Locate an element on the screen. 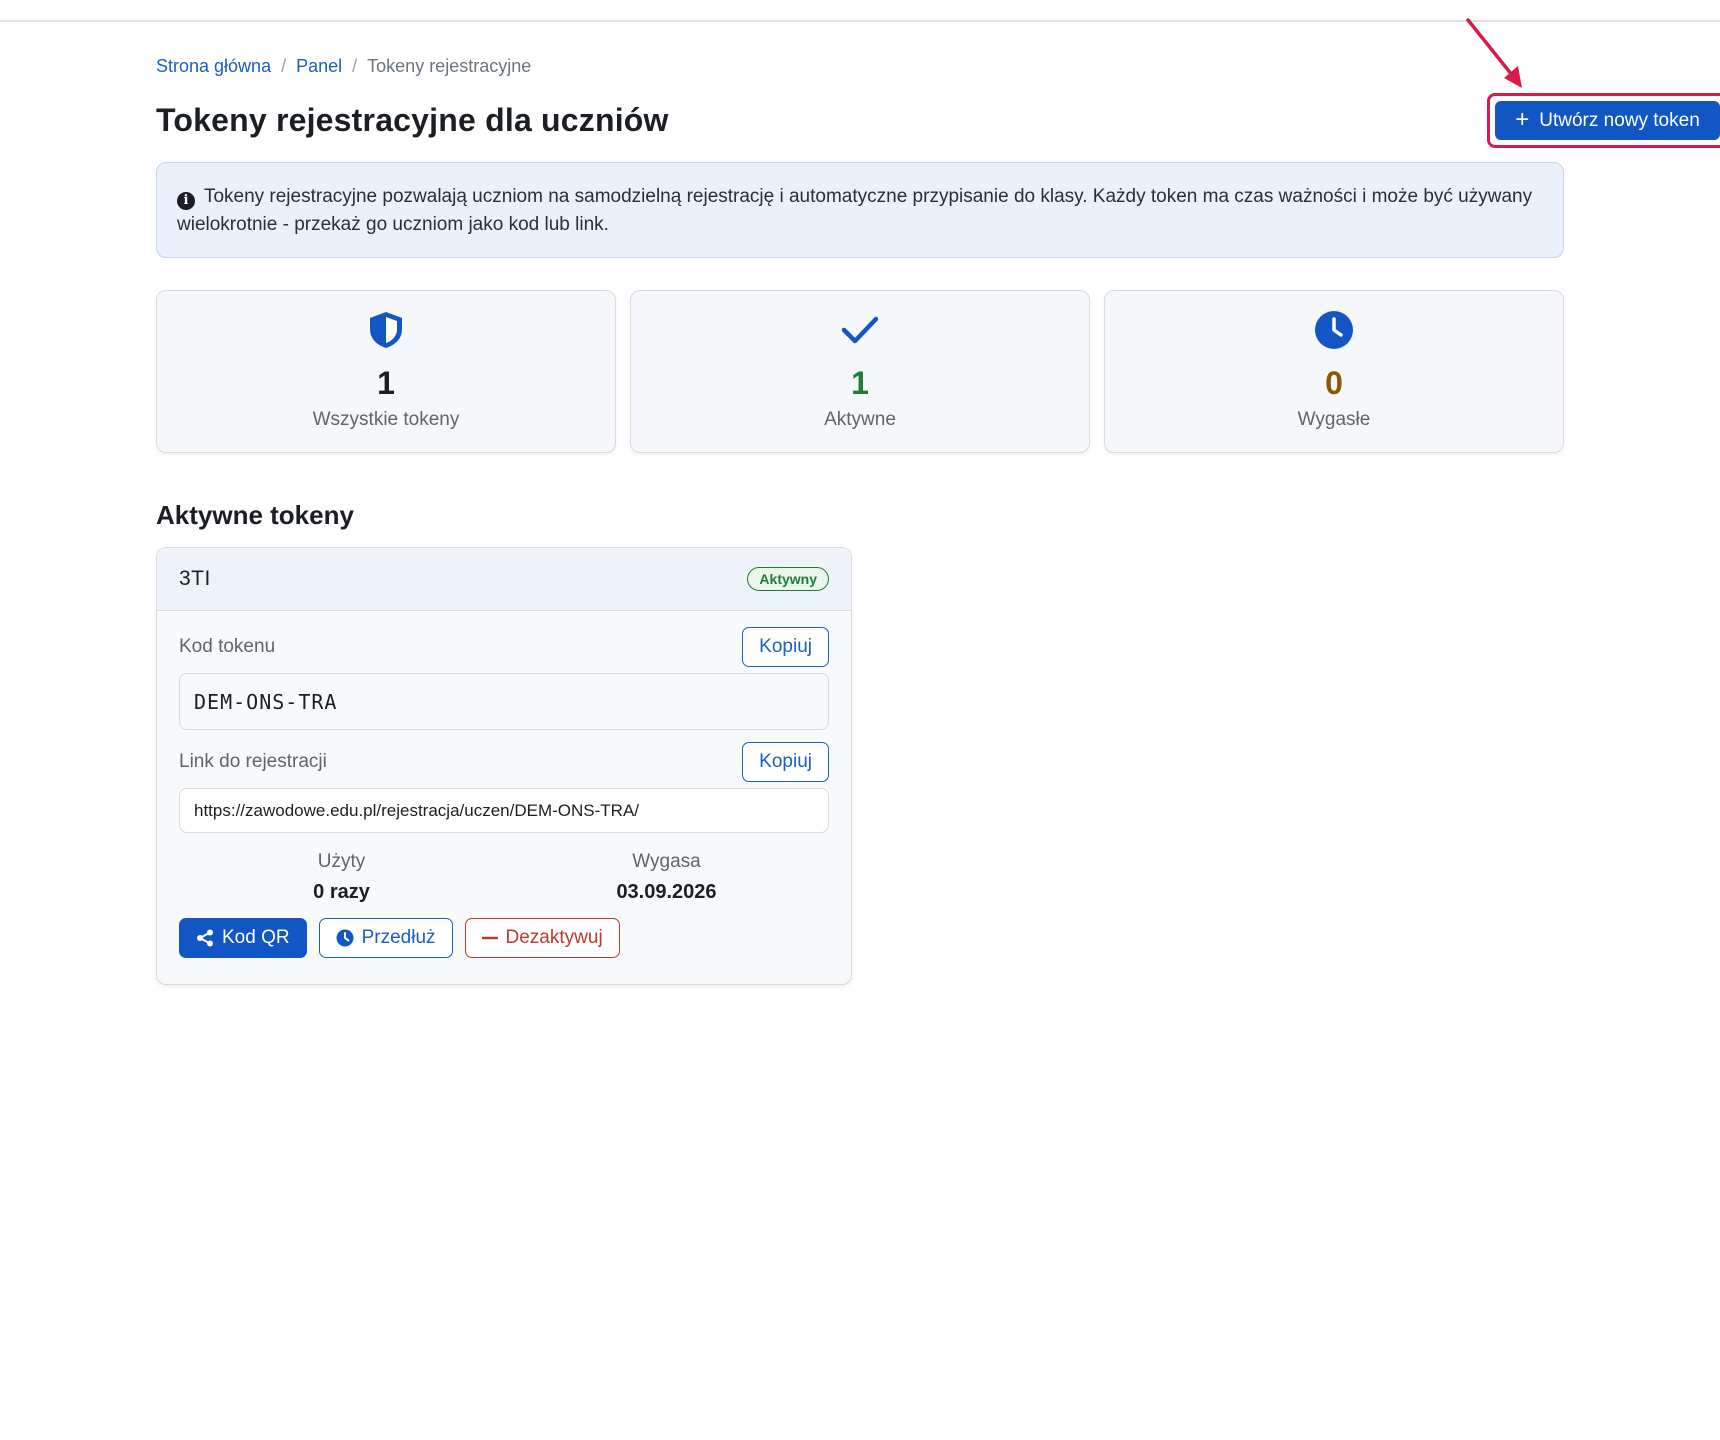 The image size is (1720, 1440). used-value: 0 razy is located at coordinates (341, 892).